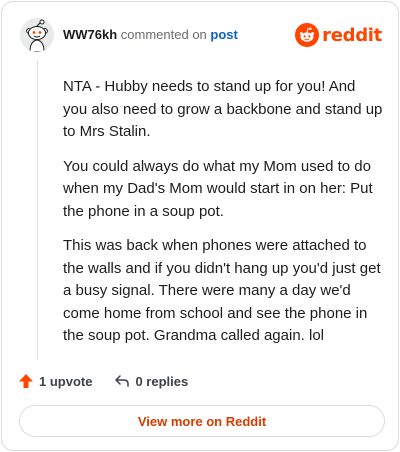  I want to click on replies-count: 0 replies, so click(162, 381).